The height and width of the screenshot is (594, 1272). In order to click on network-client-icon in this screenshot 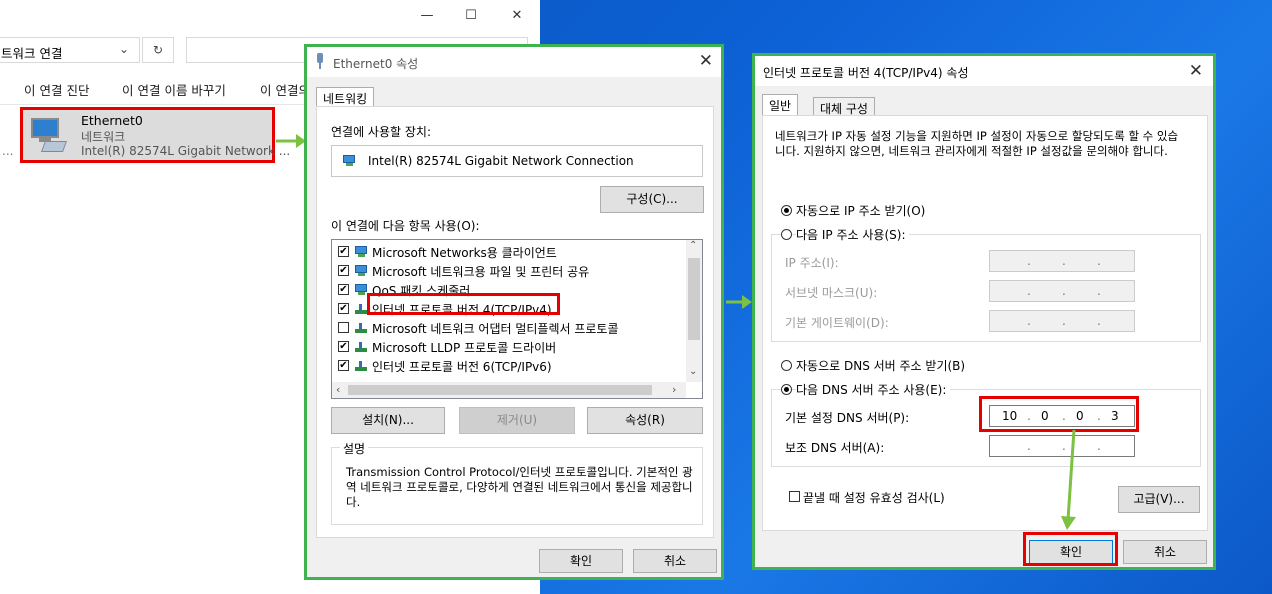, I will do `click(361, 252)`.